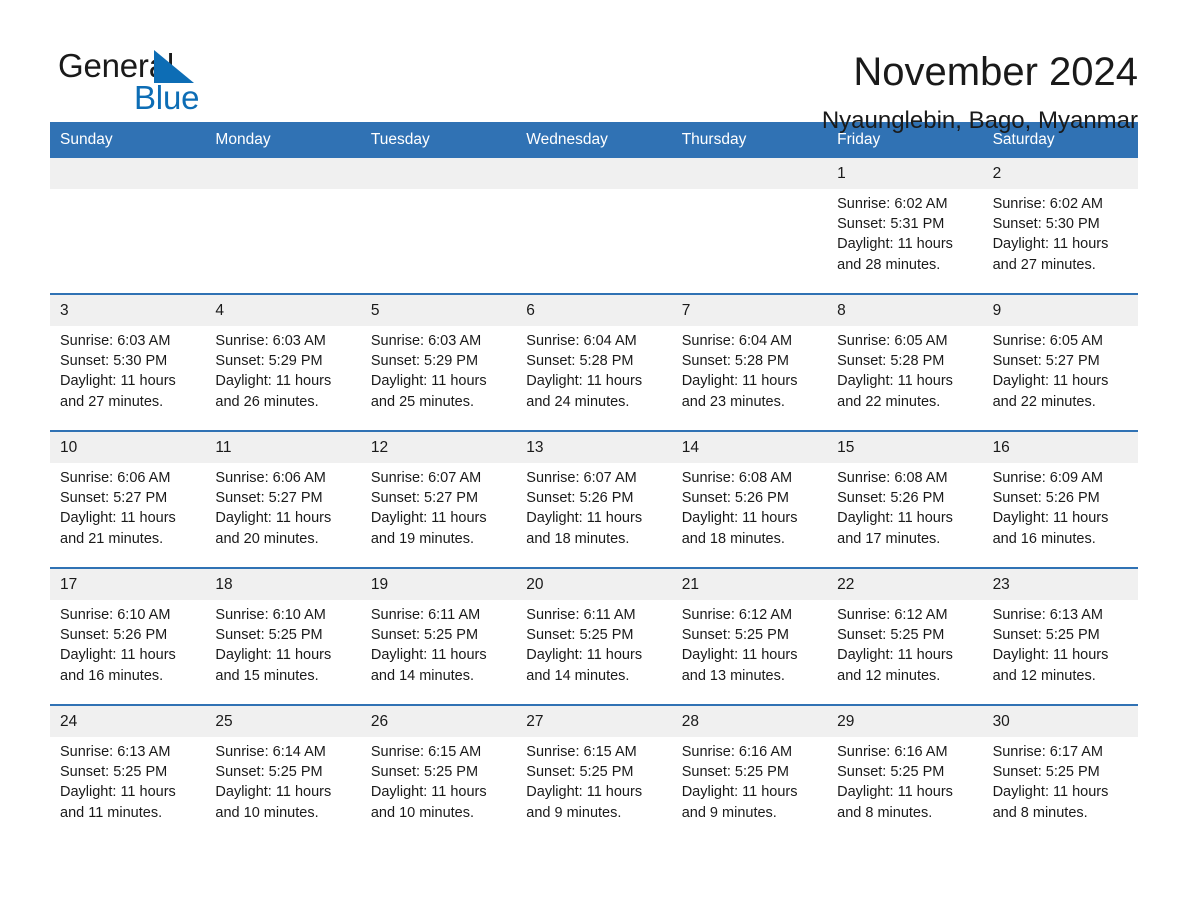  What do you see at coordinates (438, 310) in the screenshot?
I see `day-number: 5` at bounding box center [438, 310].